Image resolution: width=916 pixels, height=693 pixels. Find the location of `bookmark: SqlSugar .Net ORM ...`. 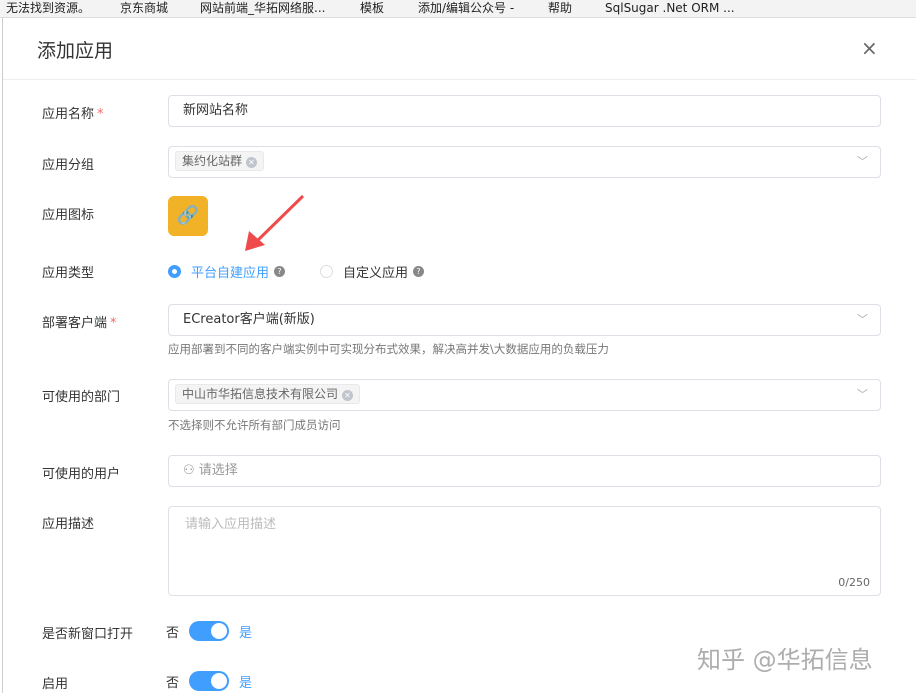

bookmark: SqlSugar .Net ORM ... is located at coordinates (670, 8).